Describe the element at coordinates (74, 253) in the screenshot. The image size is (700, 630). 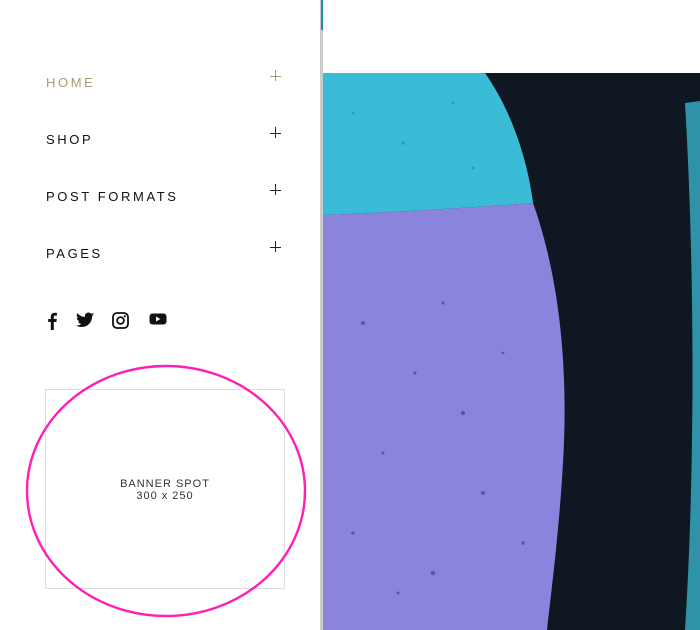
I see `nav-label-pages: PAGES` at that location.